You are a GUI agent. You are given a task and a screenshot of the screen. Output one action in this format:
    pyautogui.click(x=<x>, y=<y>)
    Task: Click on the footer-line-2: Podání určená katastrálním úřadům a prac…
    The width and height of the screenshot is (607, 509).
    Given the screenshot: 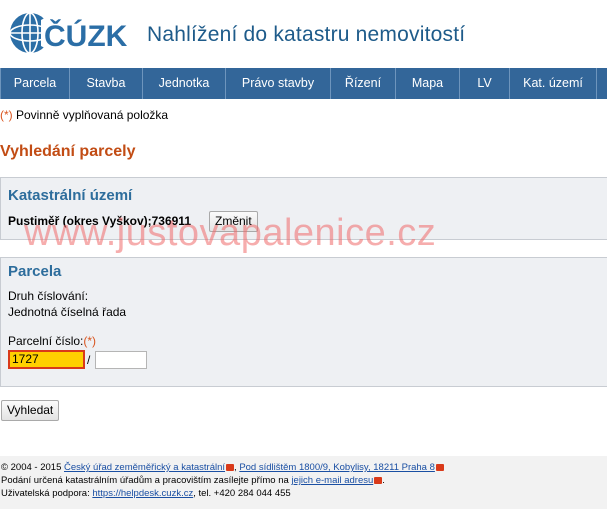 What is the action you would take?
    pyautogui.click(x=193, y=480)
    